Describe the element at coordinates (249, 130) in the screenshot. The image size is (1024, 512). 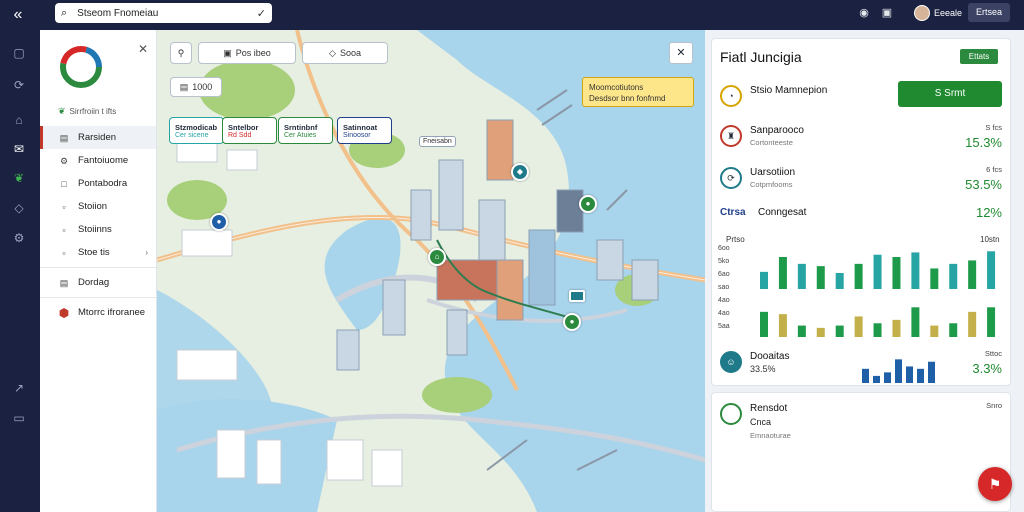
I see `legend-chip-1: Sntelbor Rd Sdd` at that location.